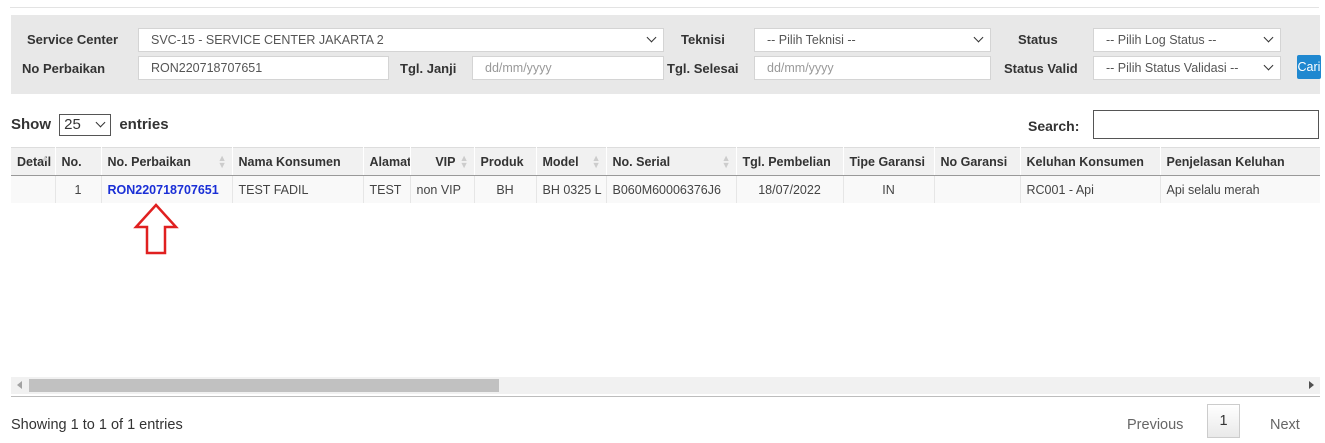 The image size is (1325, 443). What do you see at coordinates (1206, 124) in the screenshot?
I see `search-input` at bounding box center [1206, 124].